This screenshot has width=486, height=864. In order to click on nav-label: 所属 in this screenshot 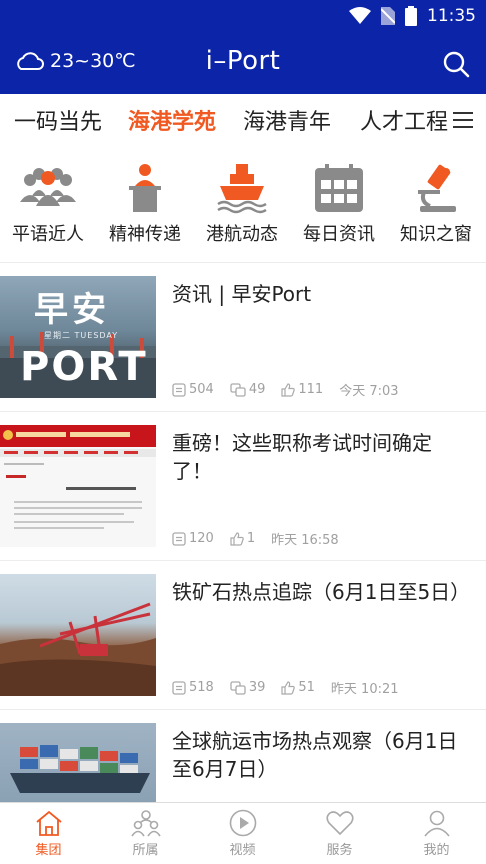, I will do `click(145, 850)`.